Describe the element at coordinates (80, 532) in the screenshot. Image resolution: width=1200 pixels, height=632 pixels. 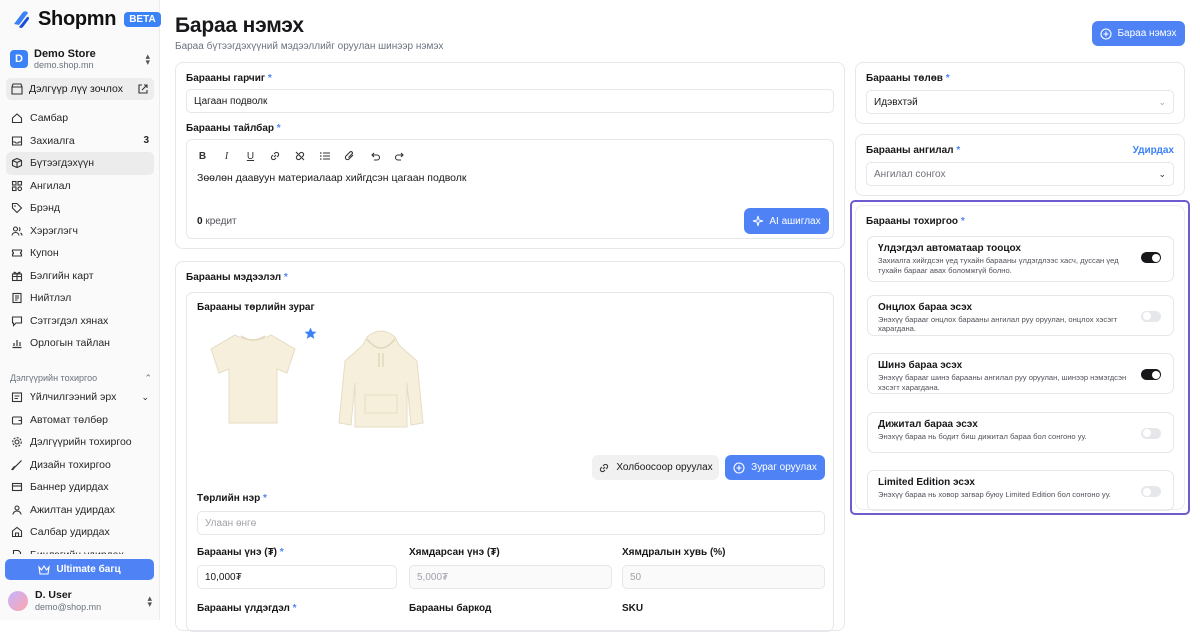
I see `nav2-item-6: Салбар удирдах` at that location.